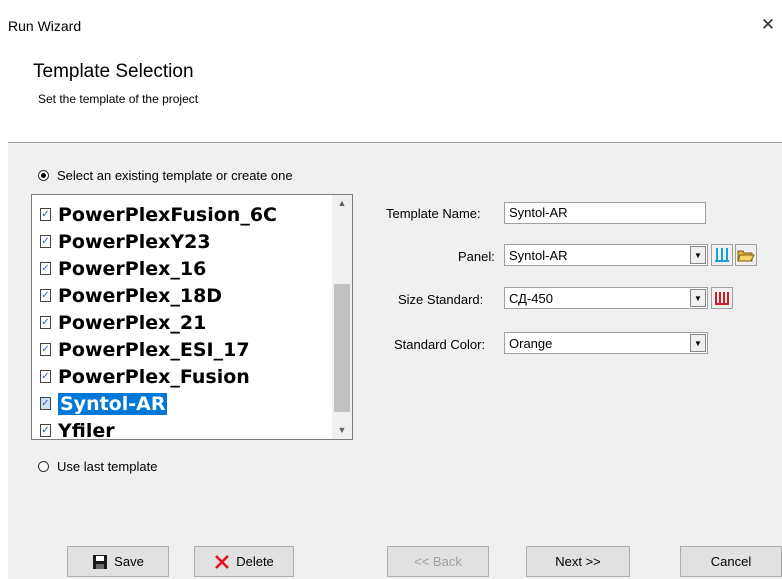 This screenshot has width=782, height=579. I want to click on folder-open-icon, so click(746, 256).